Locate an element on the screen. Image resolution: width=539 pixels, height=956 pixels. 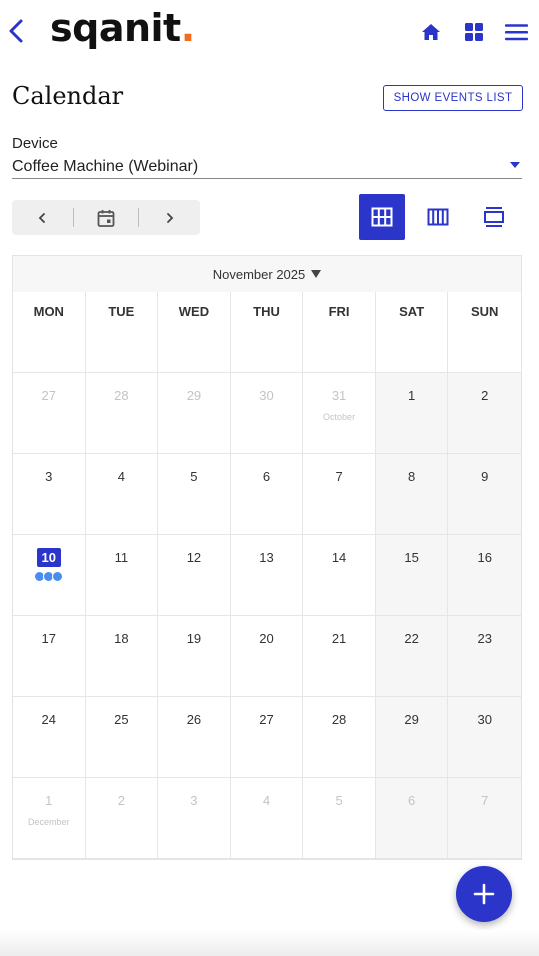
date-navigation is located at coordinates (106, 217).